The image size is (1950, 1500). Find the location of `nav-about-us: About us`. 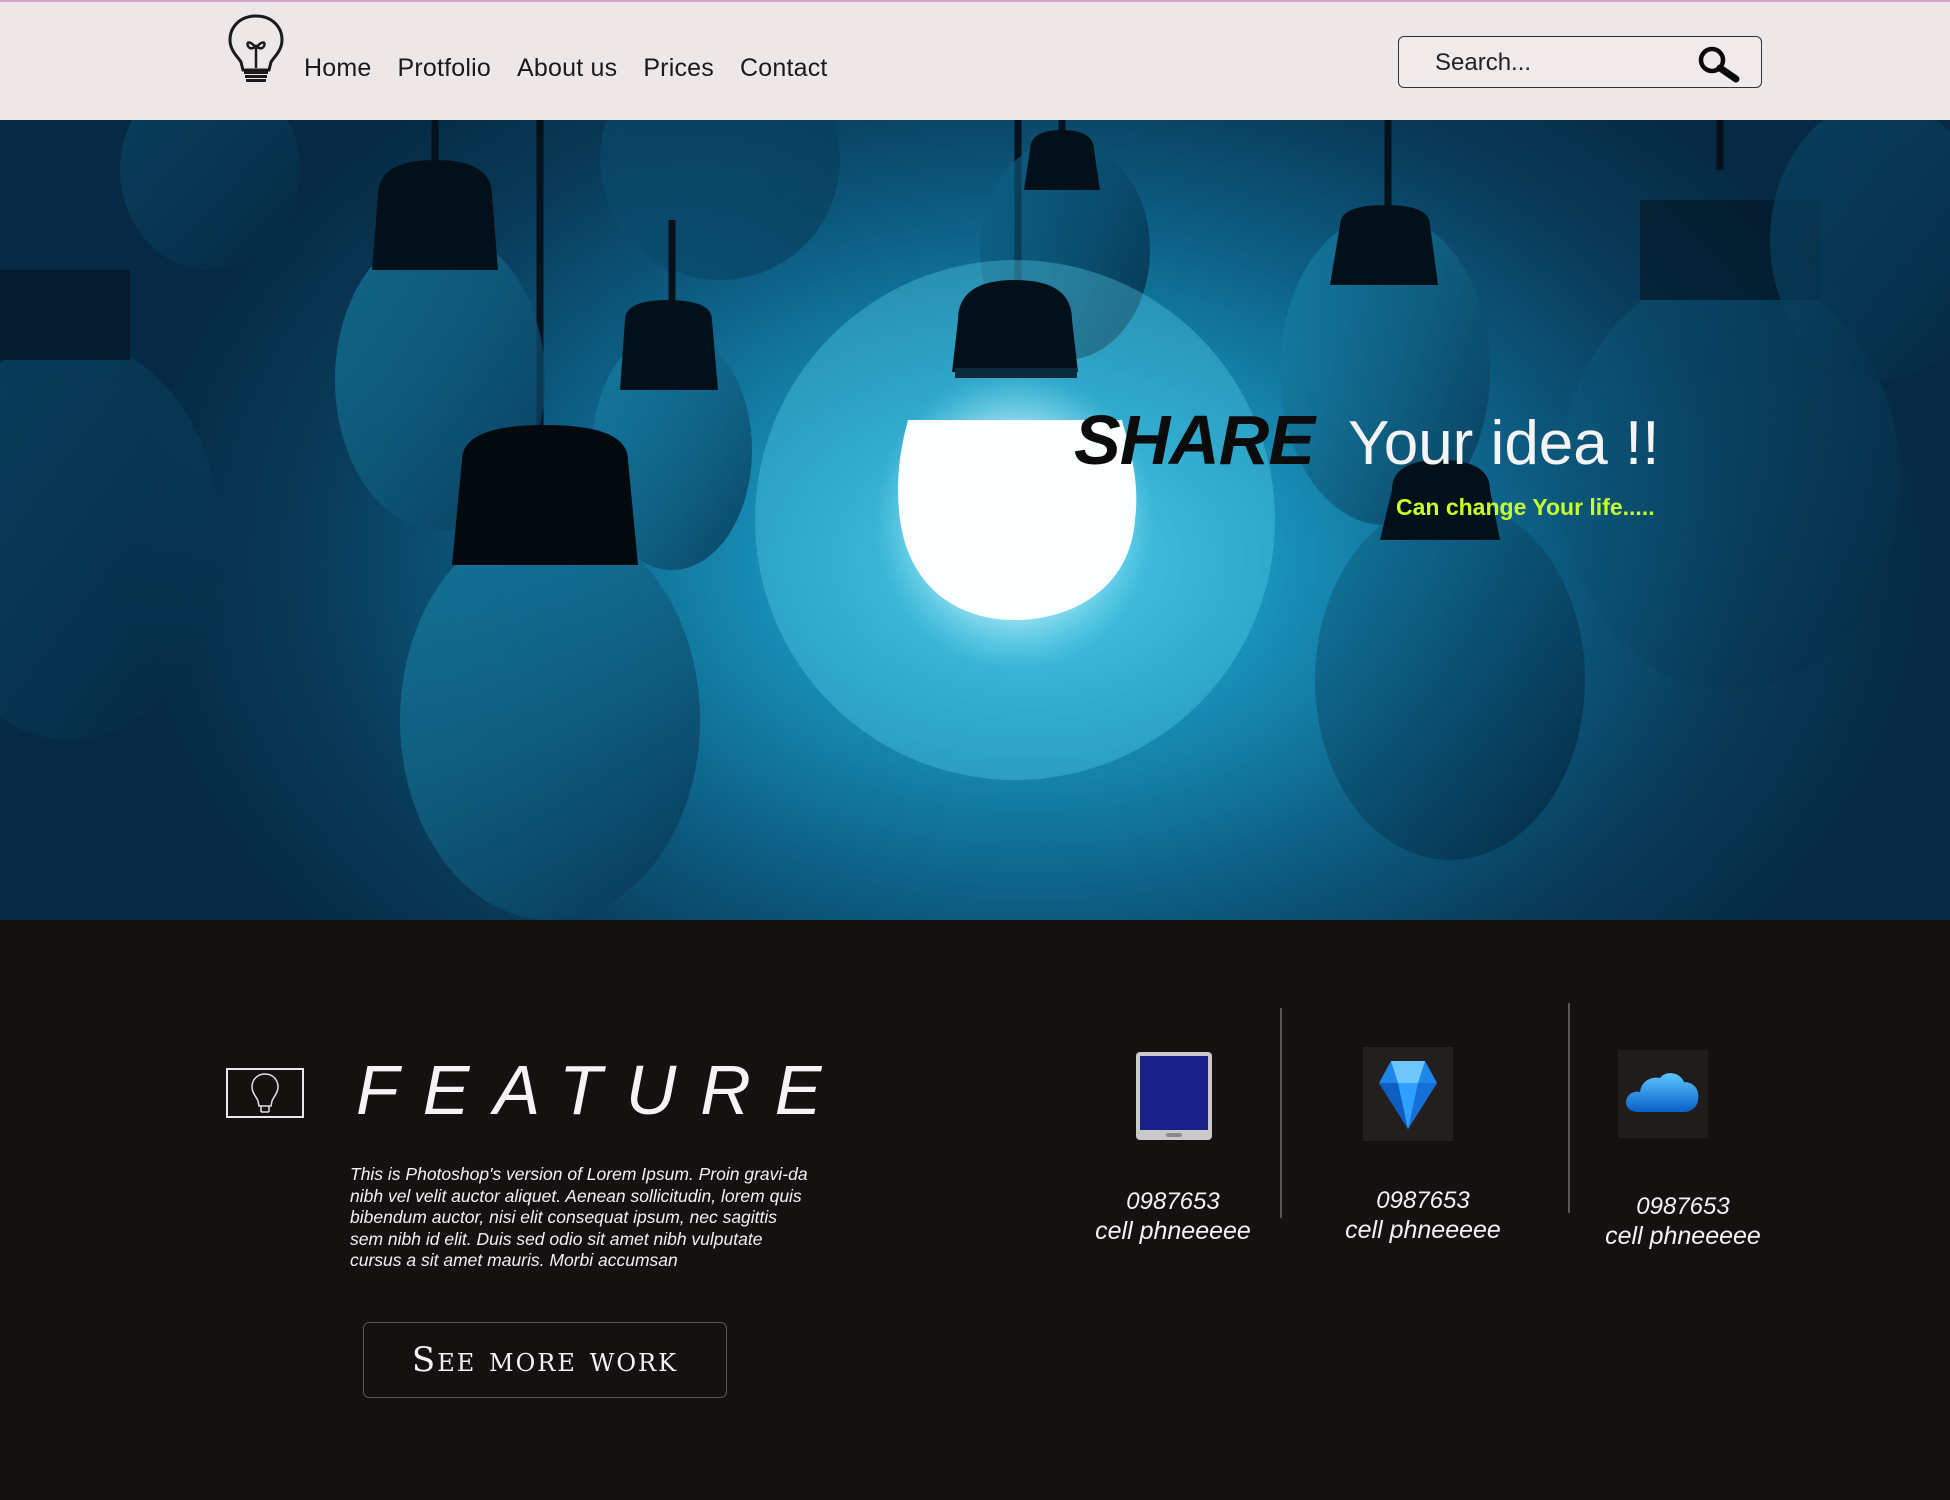

nav-about-us: About us is located at coordinates (567, 68).